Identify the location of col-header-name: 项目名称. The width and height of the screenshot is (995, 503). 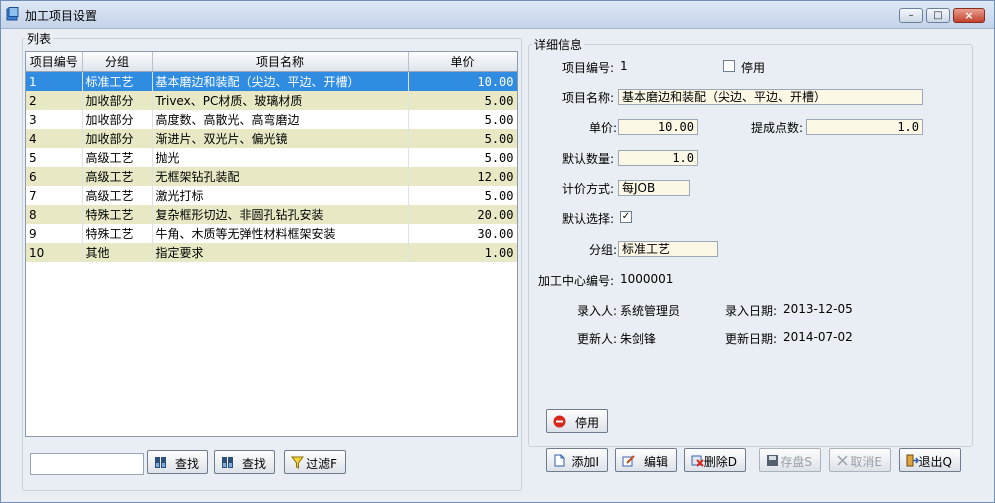
(280, 62).